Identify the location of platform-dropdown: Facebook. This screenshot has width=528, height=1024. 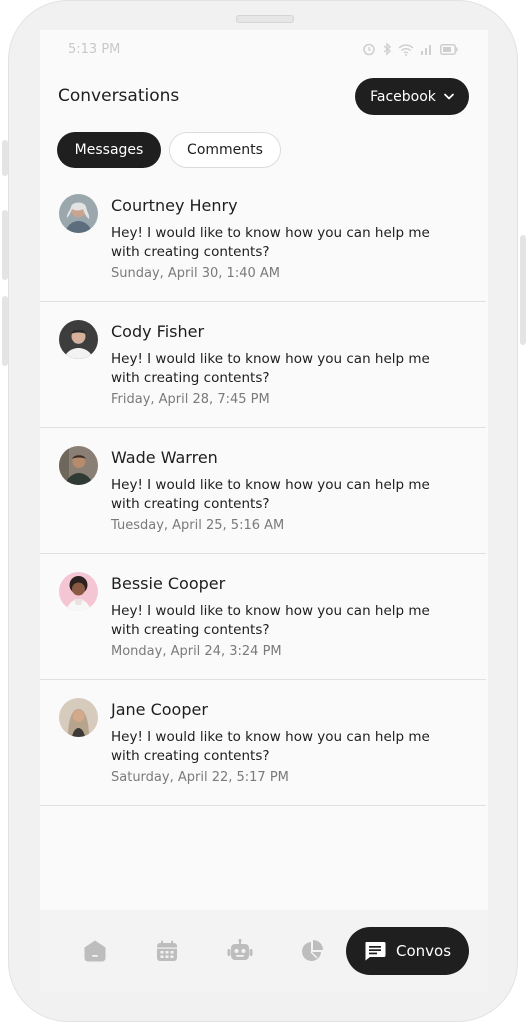
(412, 96).